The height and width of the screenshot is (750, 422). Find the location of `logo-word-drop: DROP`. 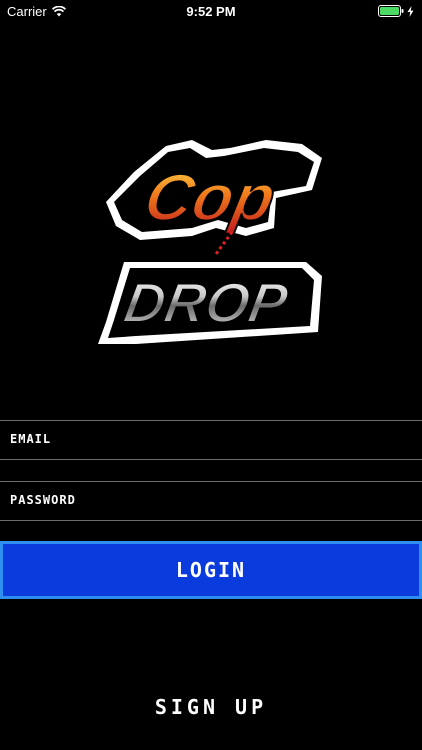

logo-word-drop: DROP is located at coordinates (206, 302).